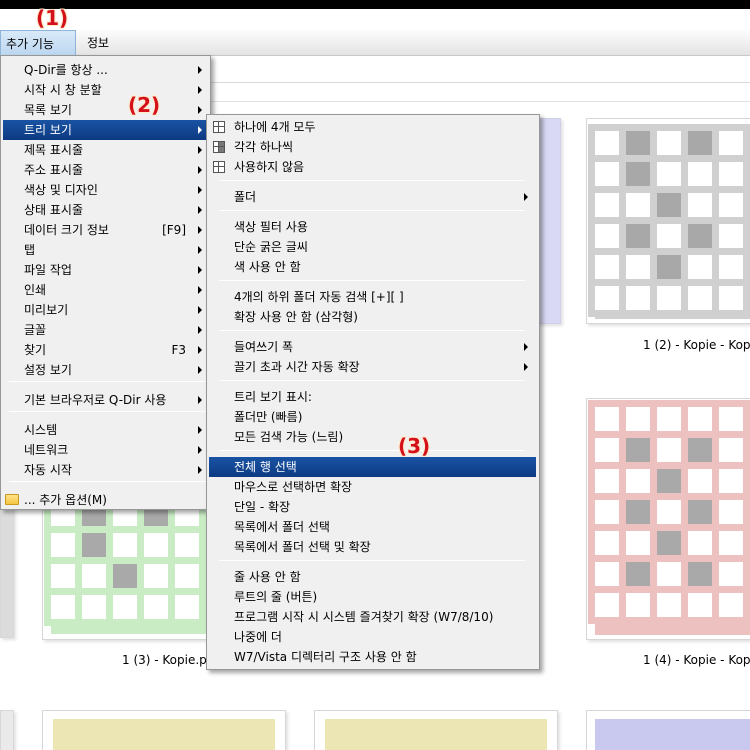  Describe the element at coordinates (105, 330) in the screenshot. I see `extra-menu-item: 글꼴` at that location.